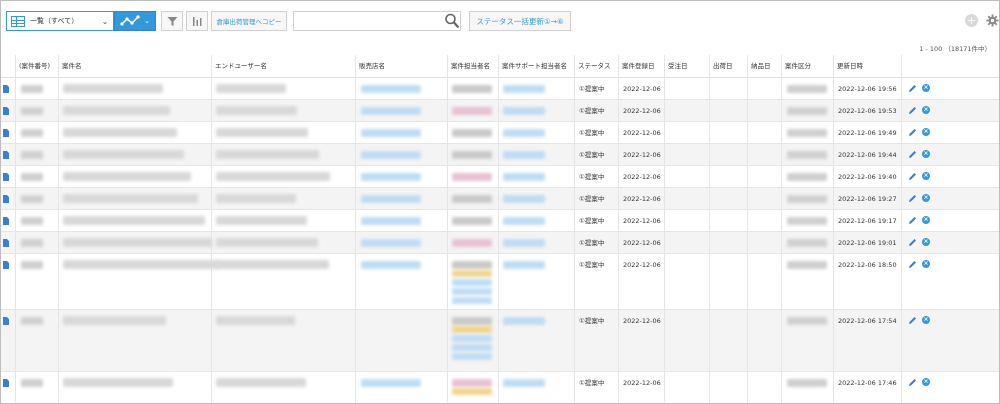 Image resolution: width=1000 pixels, height=404 pixels. What do you see at coordinates (641, 66) in the screenshot?
I see `column-header: 案件登録日` at bounding box center [641, 66].